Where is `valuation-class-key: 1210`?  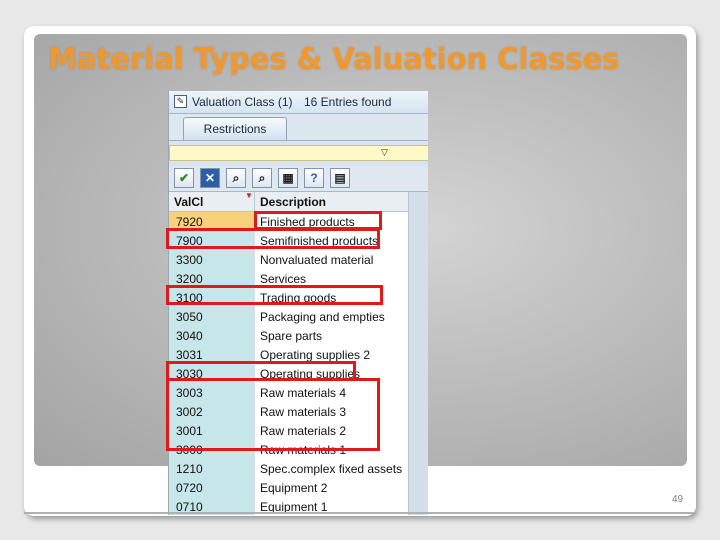
valuation-class-key: 1210 is located at coordinates (189, 469).